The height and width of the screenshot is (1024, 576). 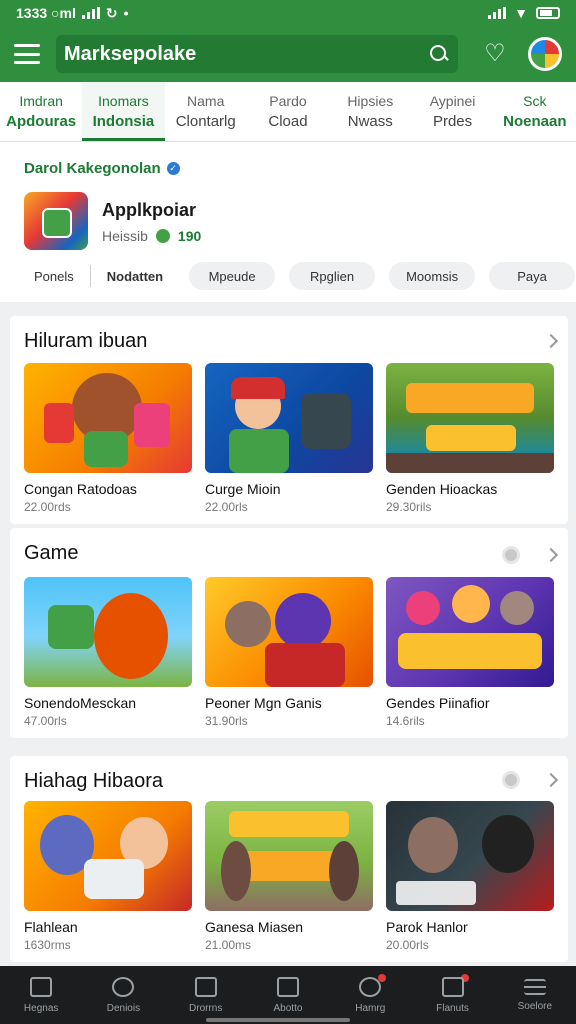 What do you see at coordinates (41, 121) in the screenshot?
I see `tab-label-bottom: Apdouras` at bounding box center [41, 121].